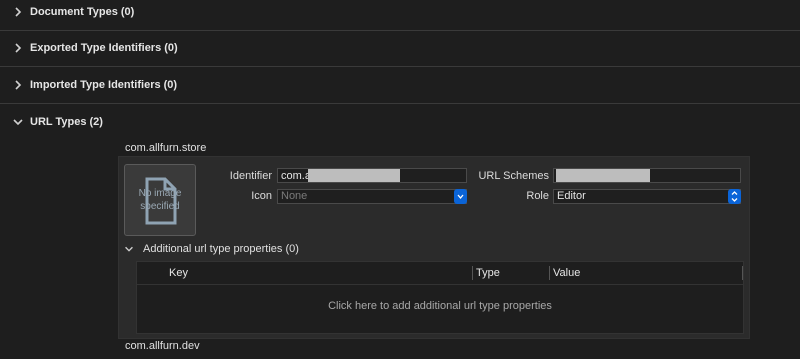 The height and width of the screenshot is (359, 800). I want to click on icon-select: None, so click(372, 196).